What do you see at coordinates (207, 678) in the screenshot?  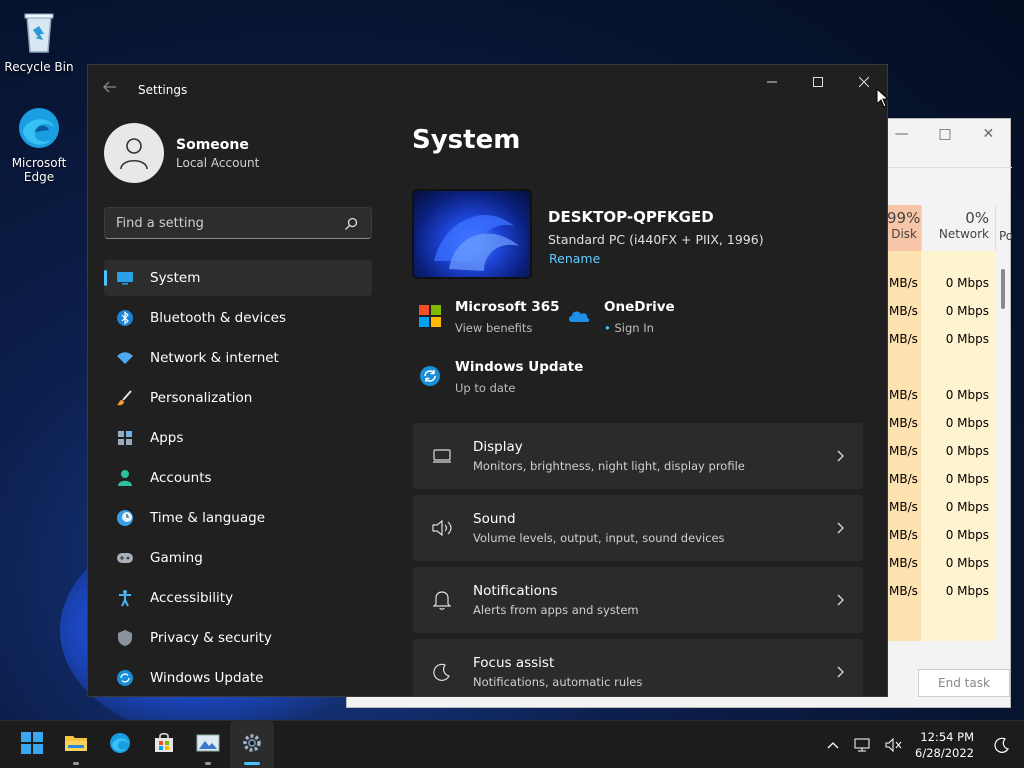 I see `sidebar-item-label: Windows Update` at bounding box center [207, 678].